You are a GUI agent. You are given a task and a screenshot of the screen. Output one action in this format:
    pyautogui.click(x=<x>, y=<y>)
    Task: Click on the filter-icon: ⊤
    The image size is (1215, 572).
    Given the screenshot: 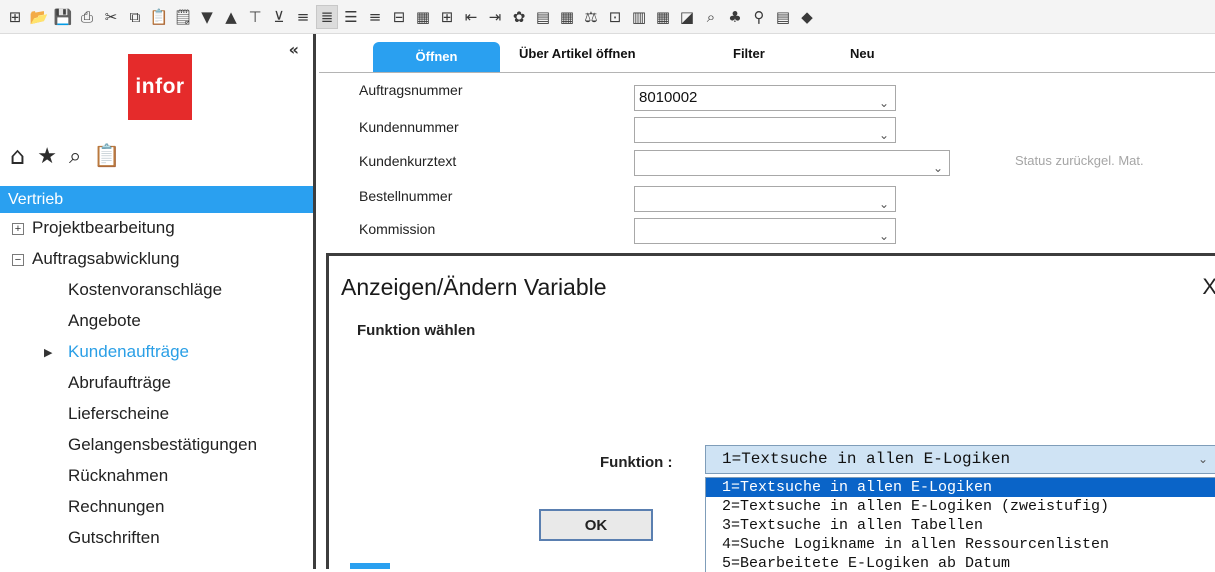 What is the action you would take?
    pyautogui.click(x=255, y=17)
    